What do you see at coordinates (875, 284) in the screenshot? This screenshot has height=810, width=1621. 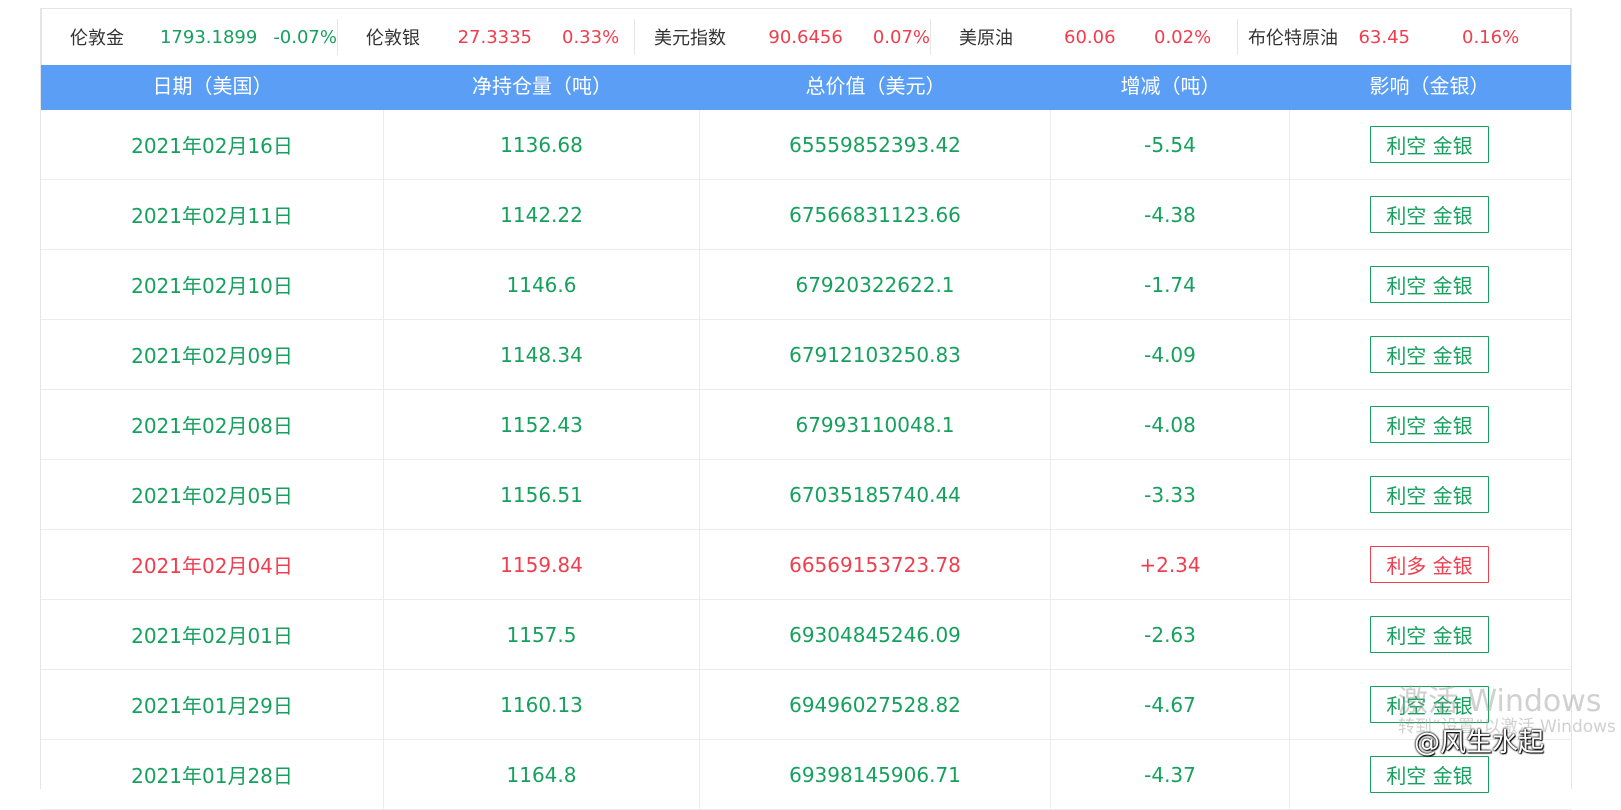 I see `cell-value: 67920322622.1` at bounding box center [875, 284].